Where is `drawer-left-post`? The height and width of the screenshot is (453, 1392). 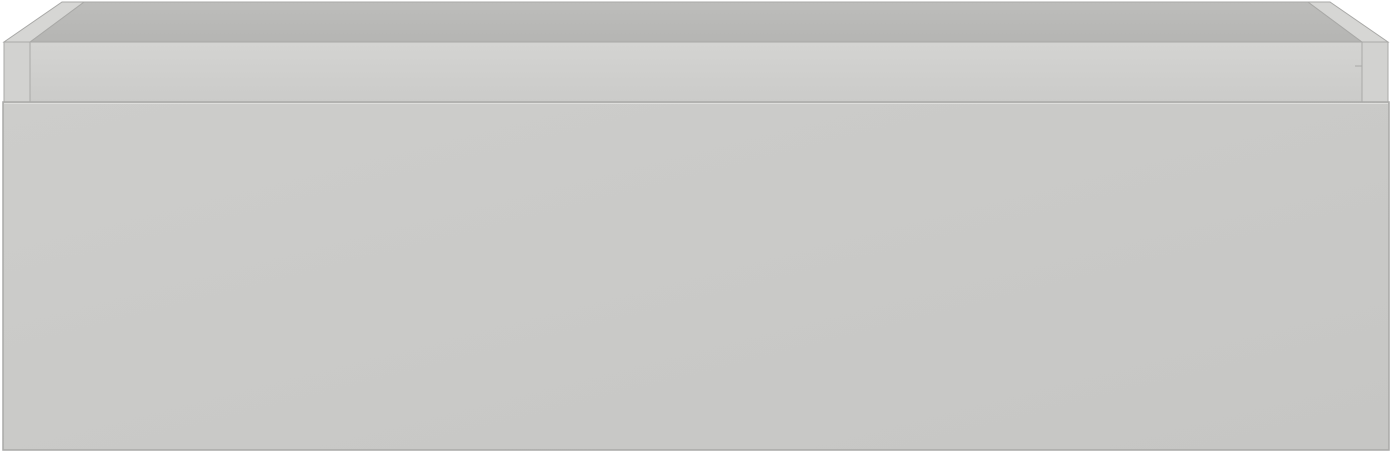
drawer-left-post is located at coordinates (17, 72).